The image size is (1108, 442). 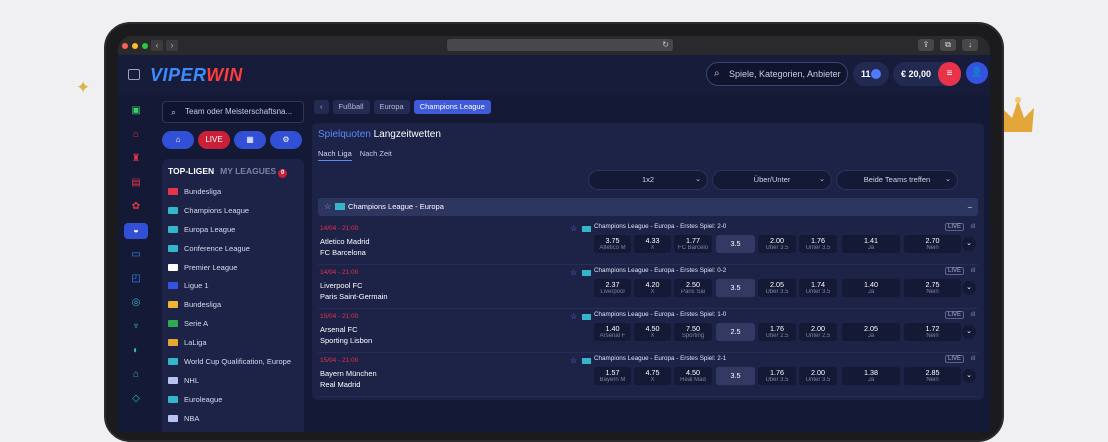 What do you see at coordinates (233, 323) in the screenshot?
I see `sidebar-league-item: Serie A` at bounding box center [233, 323].